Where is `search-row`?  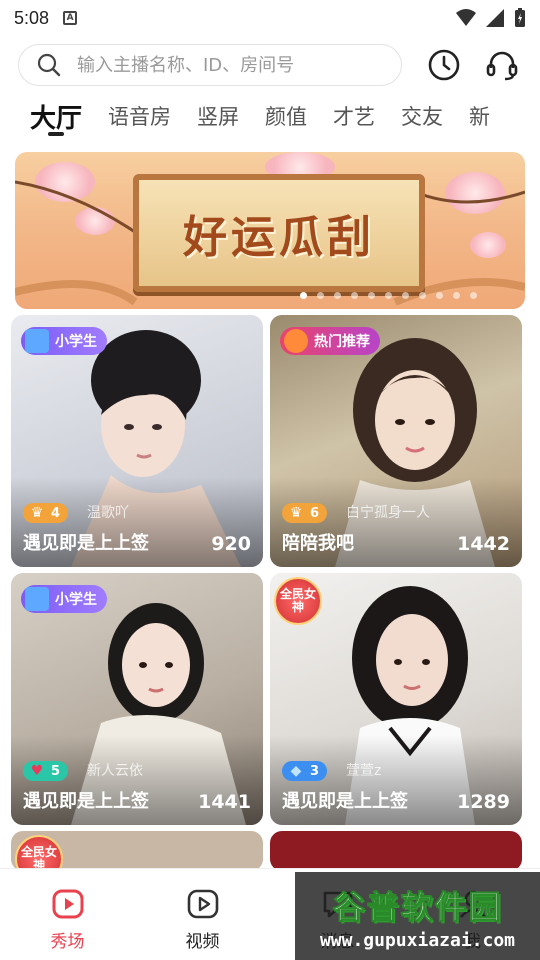
search-row is located at coordinates (270, 65).